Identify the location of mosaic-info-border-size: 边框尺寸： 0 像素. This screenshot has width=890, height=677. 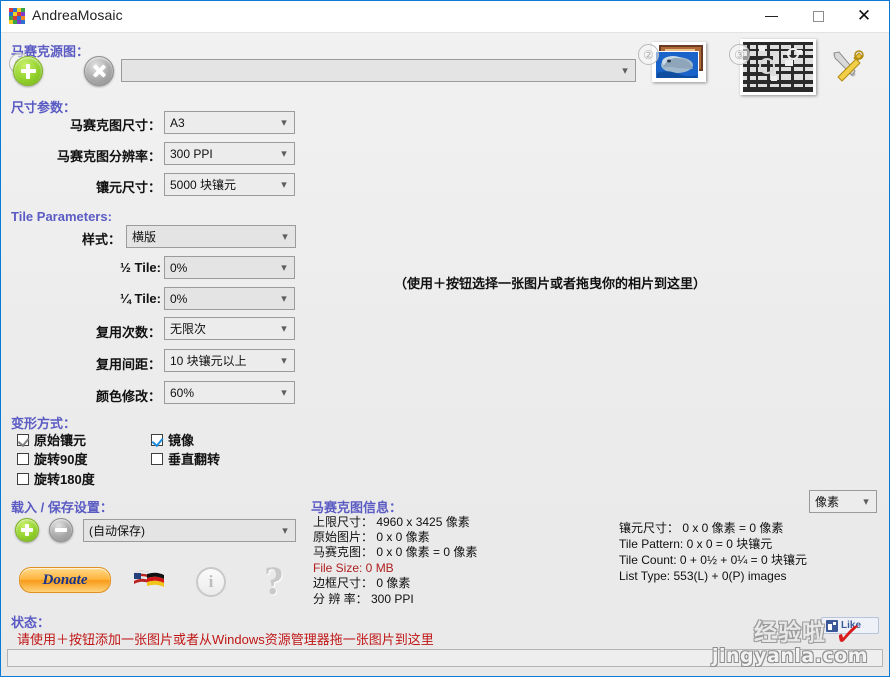
(362, 583).